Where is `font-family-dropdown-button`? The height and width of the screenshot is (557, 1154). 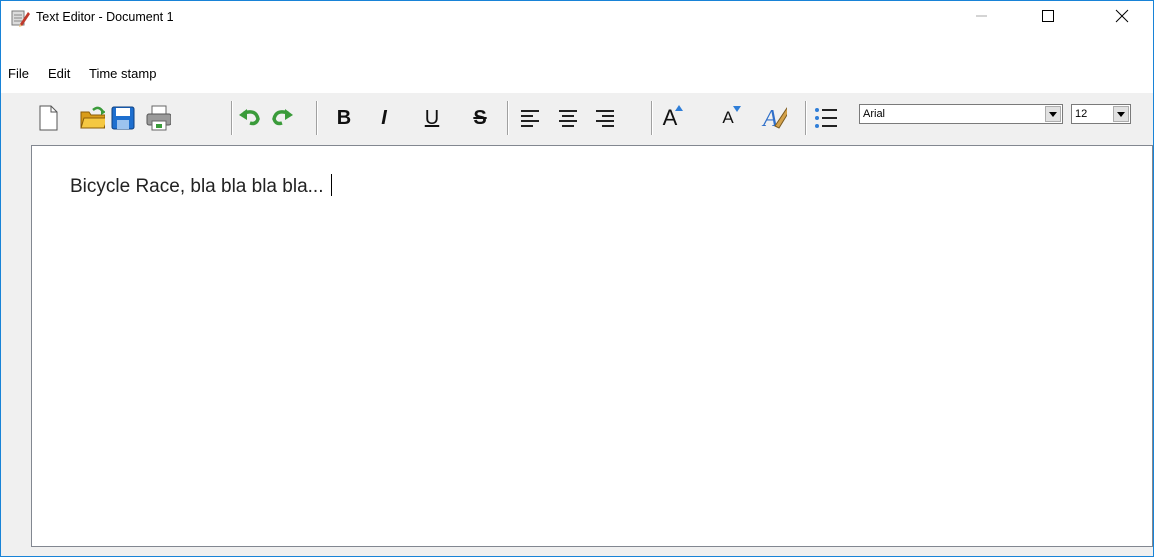
font-family-dropdown-button is located at coordinates (1053, 114).